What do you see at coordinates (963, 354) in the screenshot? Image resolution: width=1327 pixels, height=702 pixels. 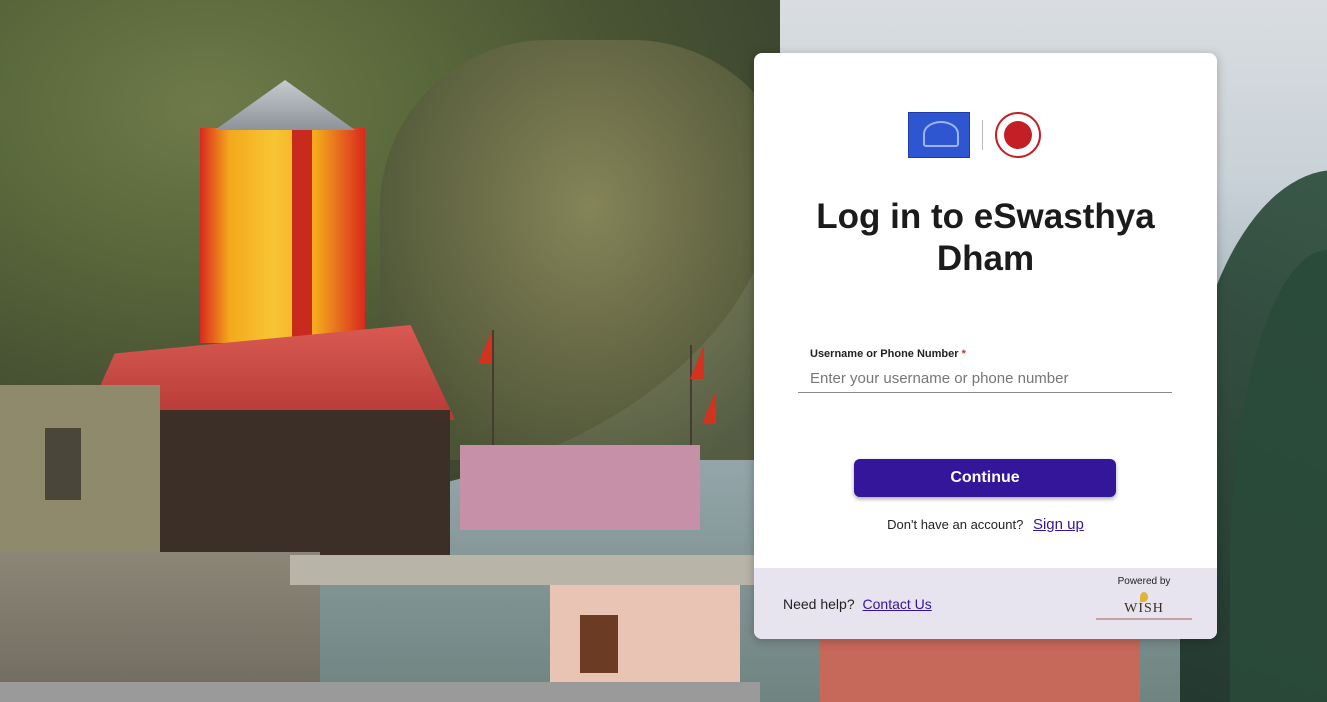 I see `required-mark: *` at bounding box center [963, 354].